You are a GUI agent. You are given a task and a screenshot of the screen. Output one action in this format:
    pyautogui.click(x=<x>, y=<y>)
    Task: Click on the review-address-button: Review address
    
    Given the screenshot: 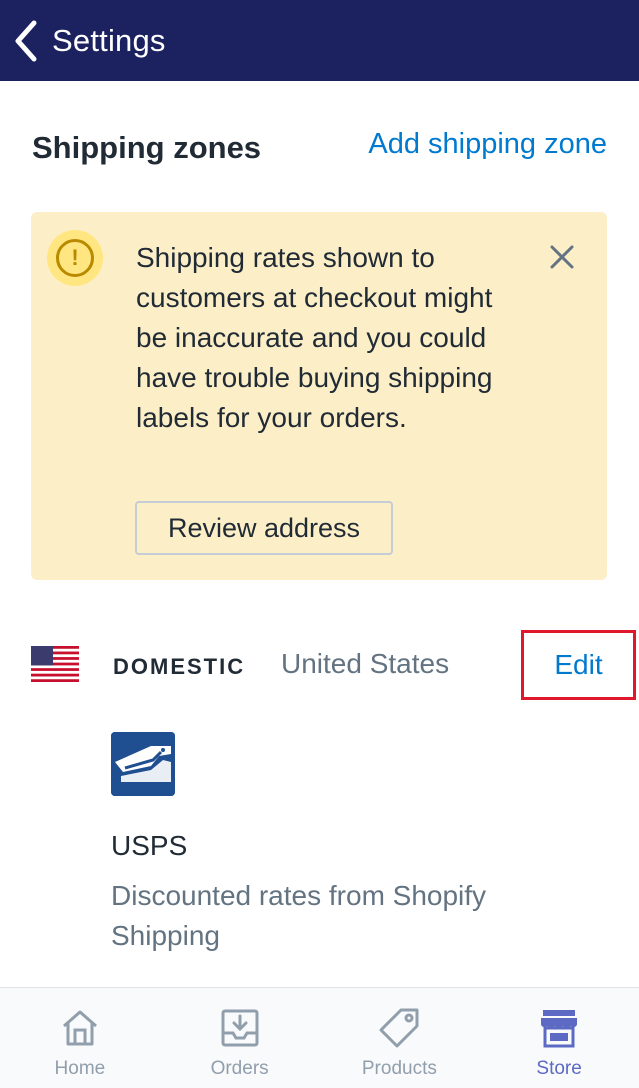 What is the action you would take?
    pyautogui.click(x=264, y=528)
    